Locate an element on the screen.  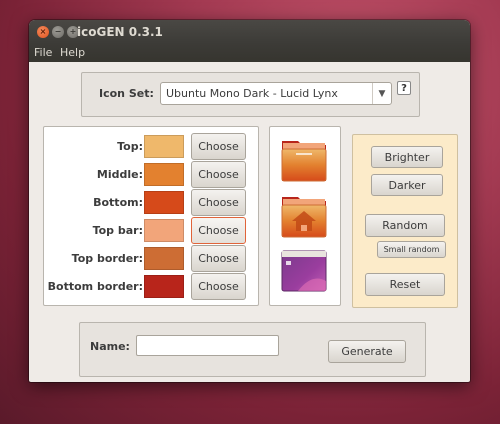
home-folder-icon is located at coordinates (304, 217).